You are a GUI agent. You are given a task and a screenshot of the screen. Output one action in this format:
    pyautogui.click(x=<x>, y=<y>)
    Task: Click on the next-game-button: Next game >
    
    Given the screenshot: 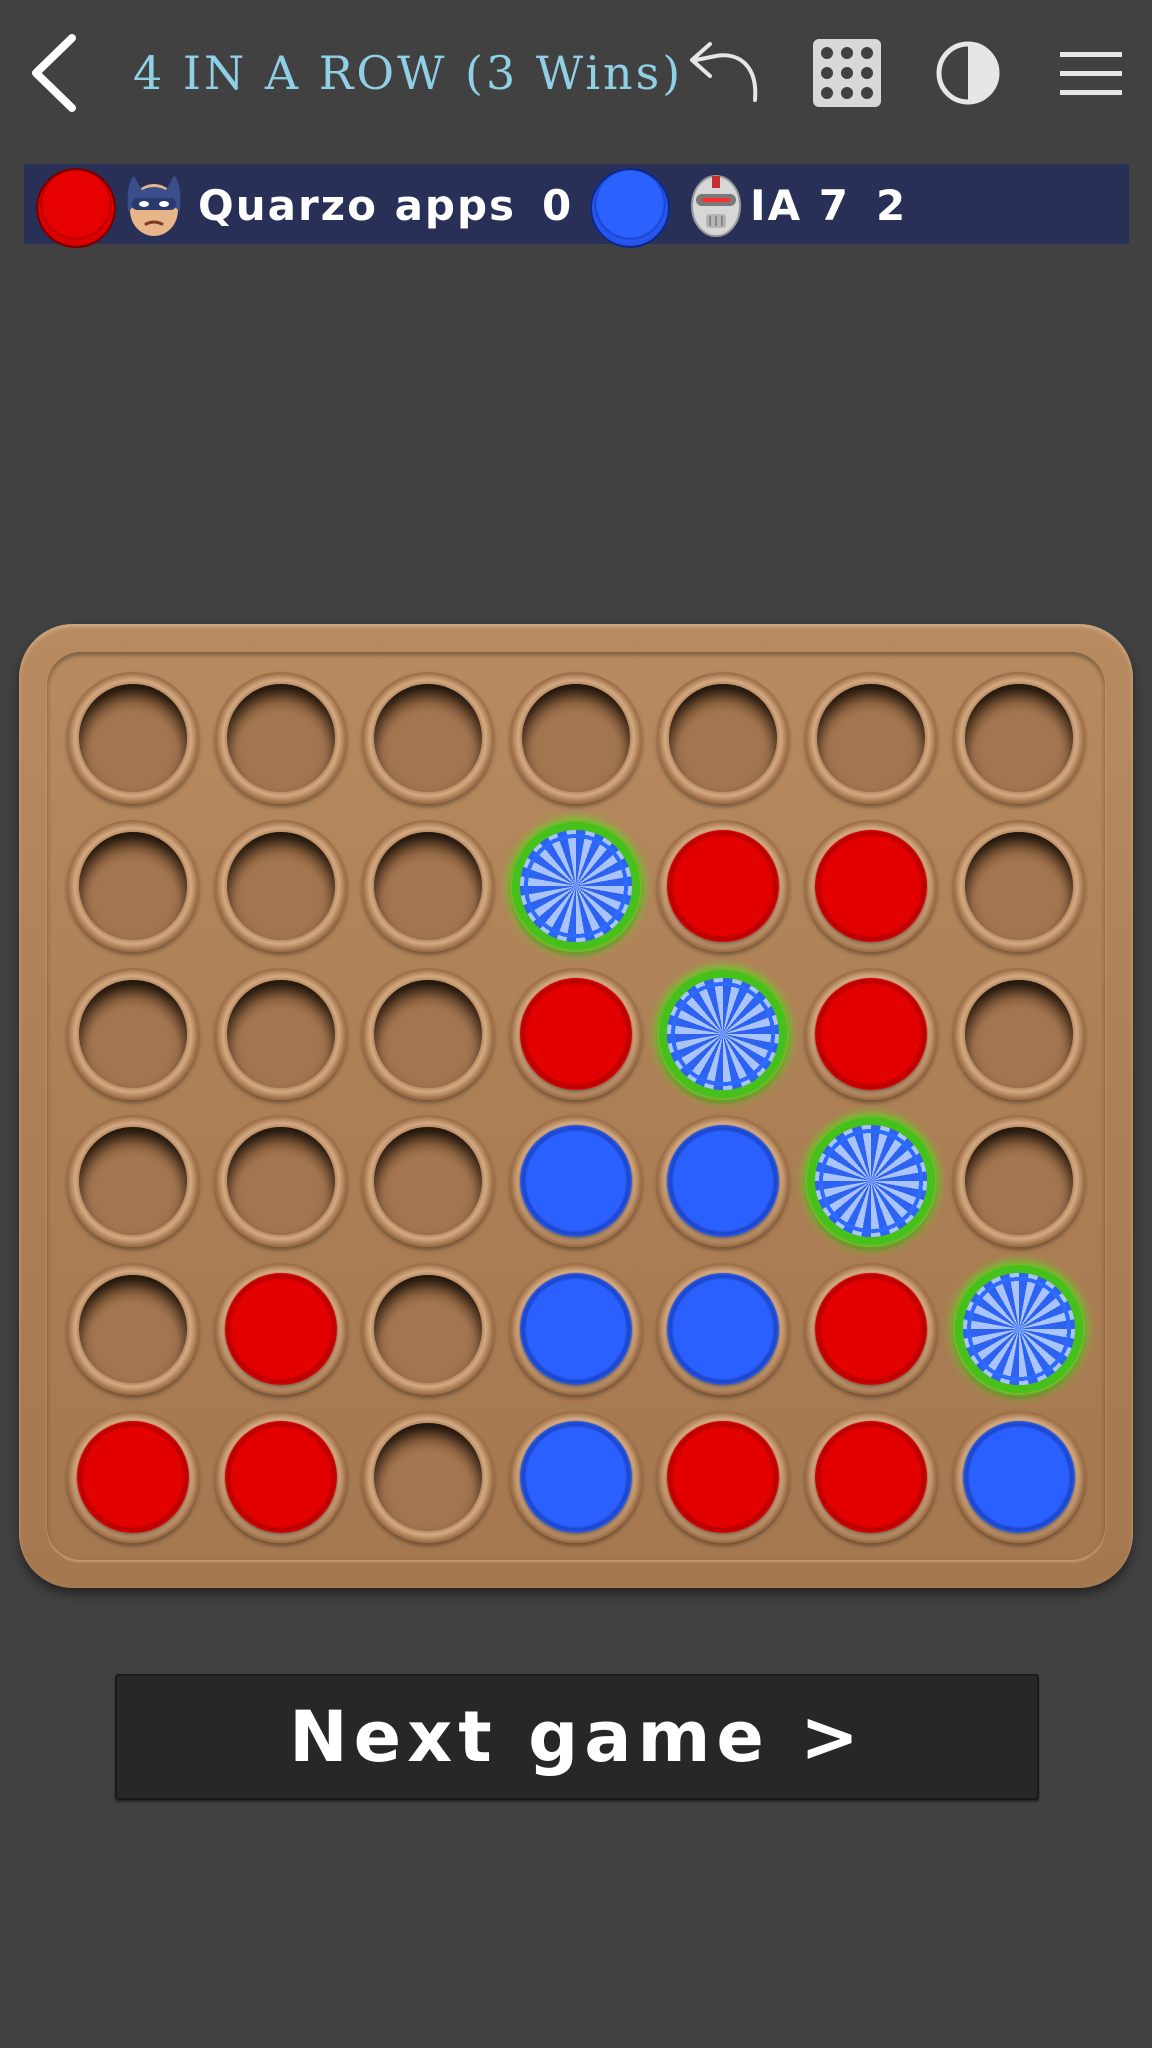 What is the action you would take?
    pyautogui.click(x=577, y=1737)
    